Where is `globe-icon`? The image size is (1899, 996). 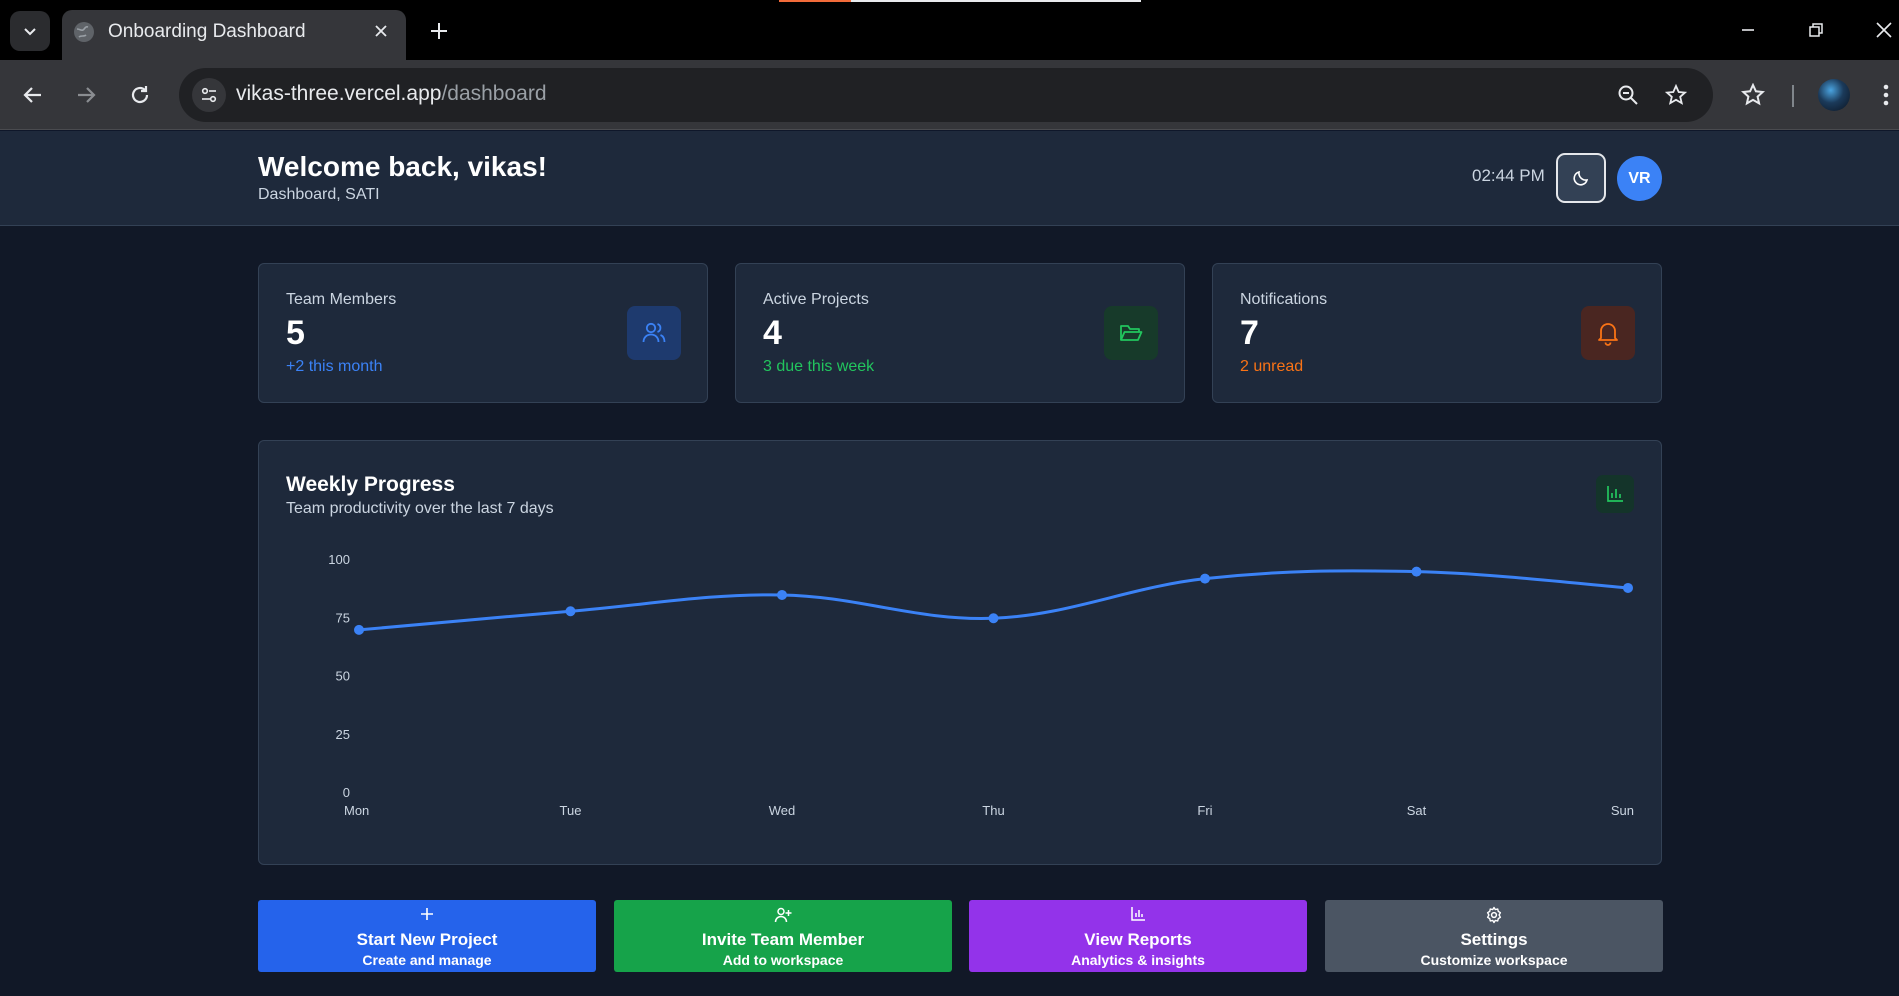 globe-icon is located at coordinates (84, 32).